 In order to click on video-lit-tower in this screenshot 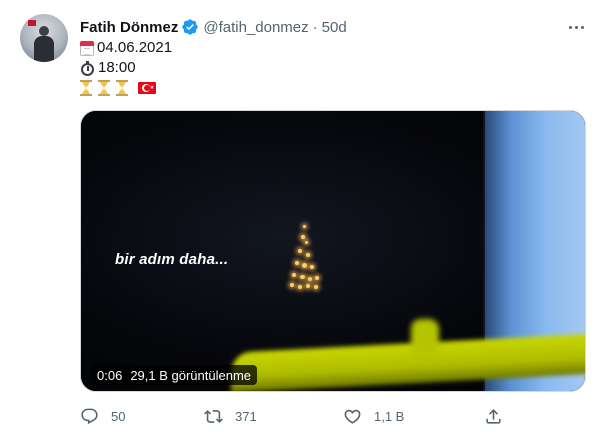, I will do `click(304, 257)`.